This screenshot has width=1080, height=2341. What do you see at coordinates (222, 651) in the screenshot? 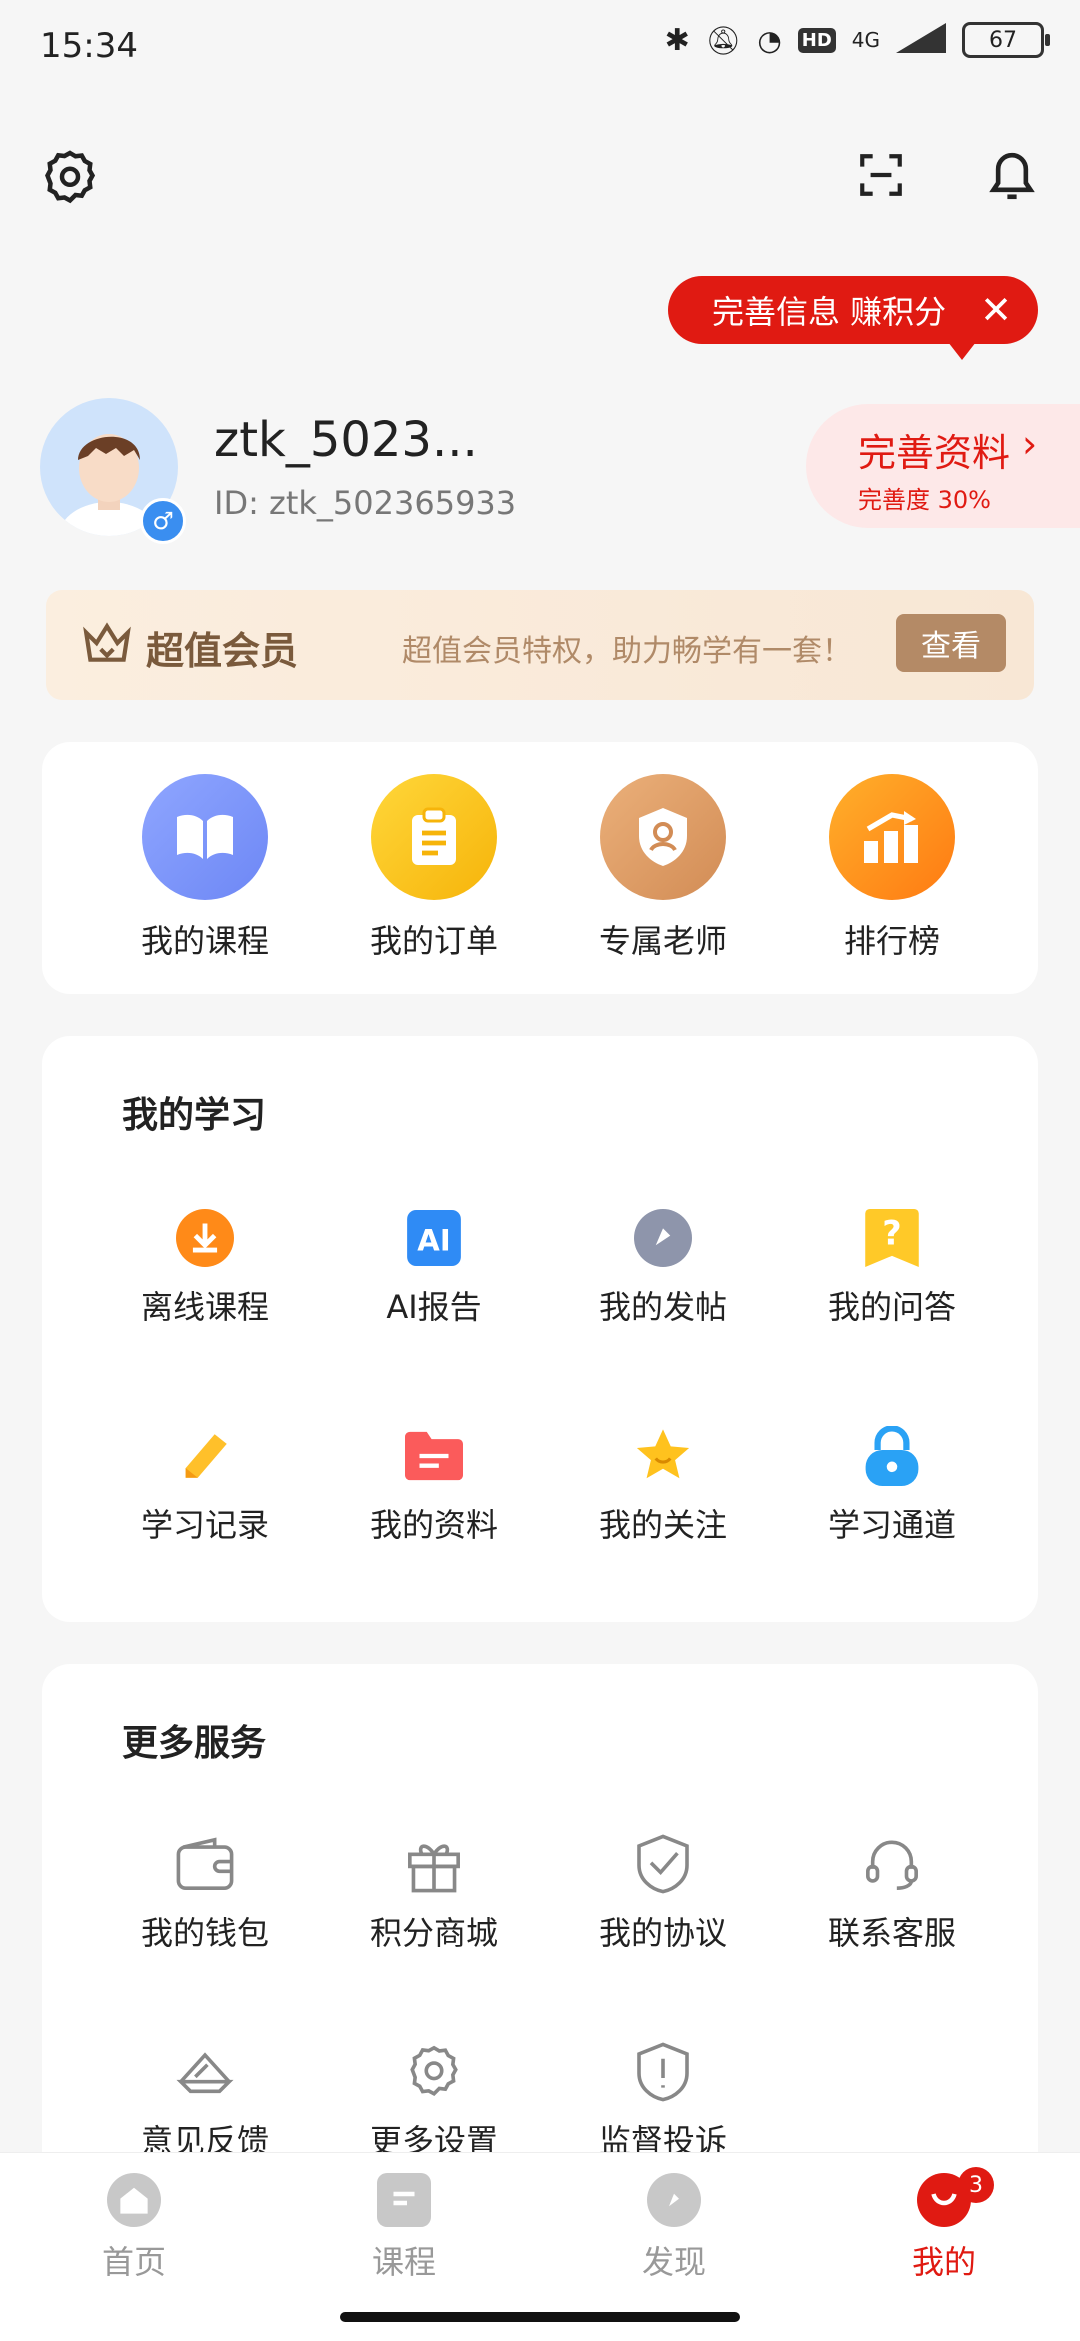
I see `vip-title: 超值会员` at bounding box center [222, 651].